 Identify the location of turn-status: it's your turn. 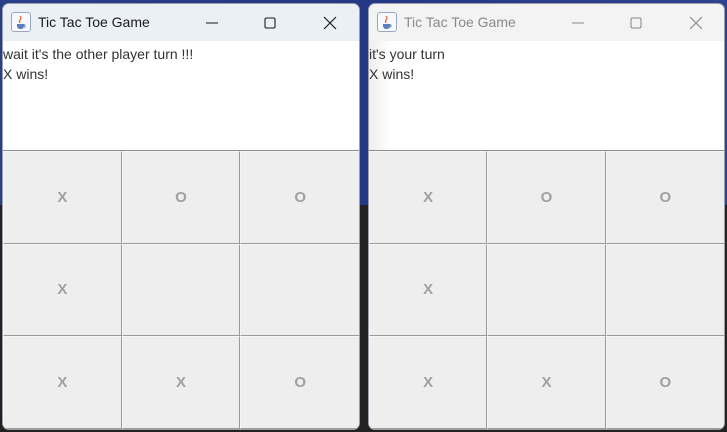
(407, 54).